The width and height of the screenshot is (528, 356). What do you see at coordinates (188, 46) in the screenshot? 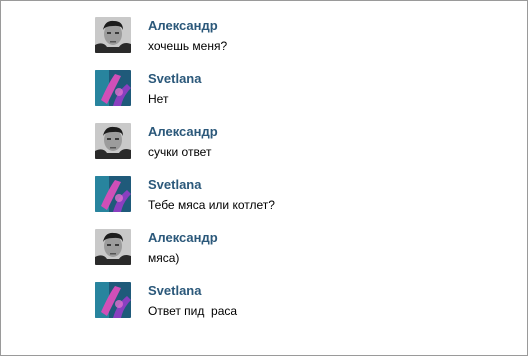
I see `message-text: хочешь меня?` at bounding box center [188, 46].